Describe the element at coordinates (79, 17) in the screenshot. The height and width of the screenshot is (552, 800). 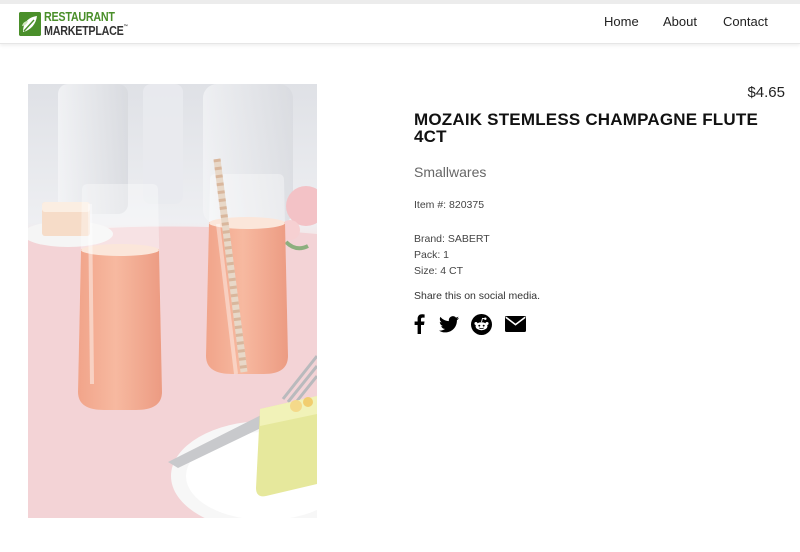
I see `logo-text-restaurant: RESTAURANT` at that location.